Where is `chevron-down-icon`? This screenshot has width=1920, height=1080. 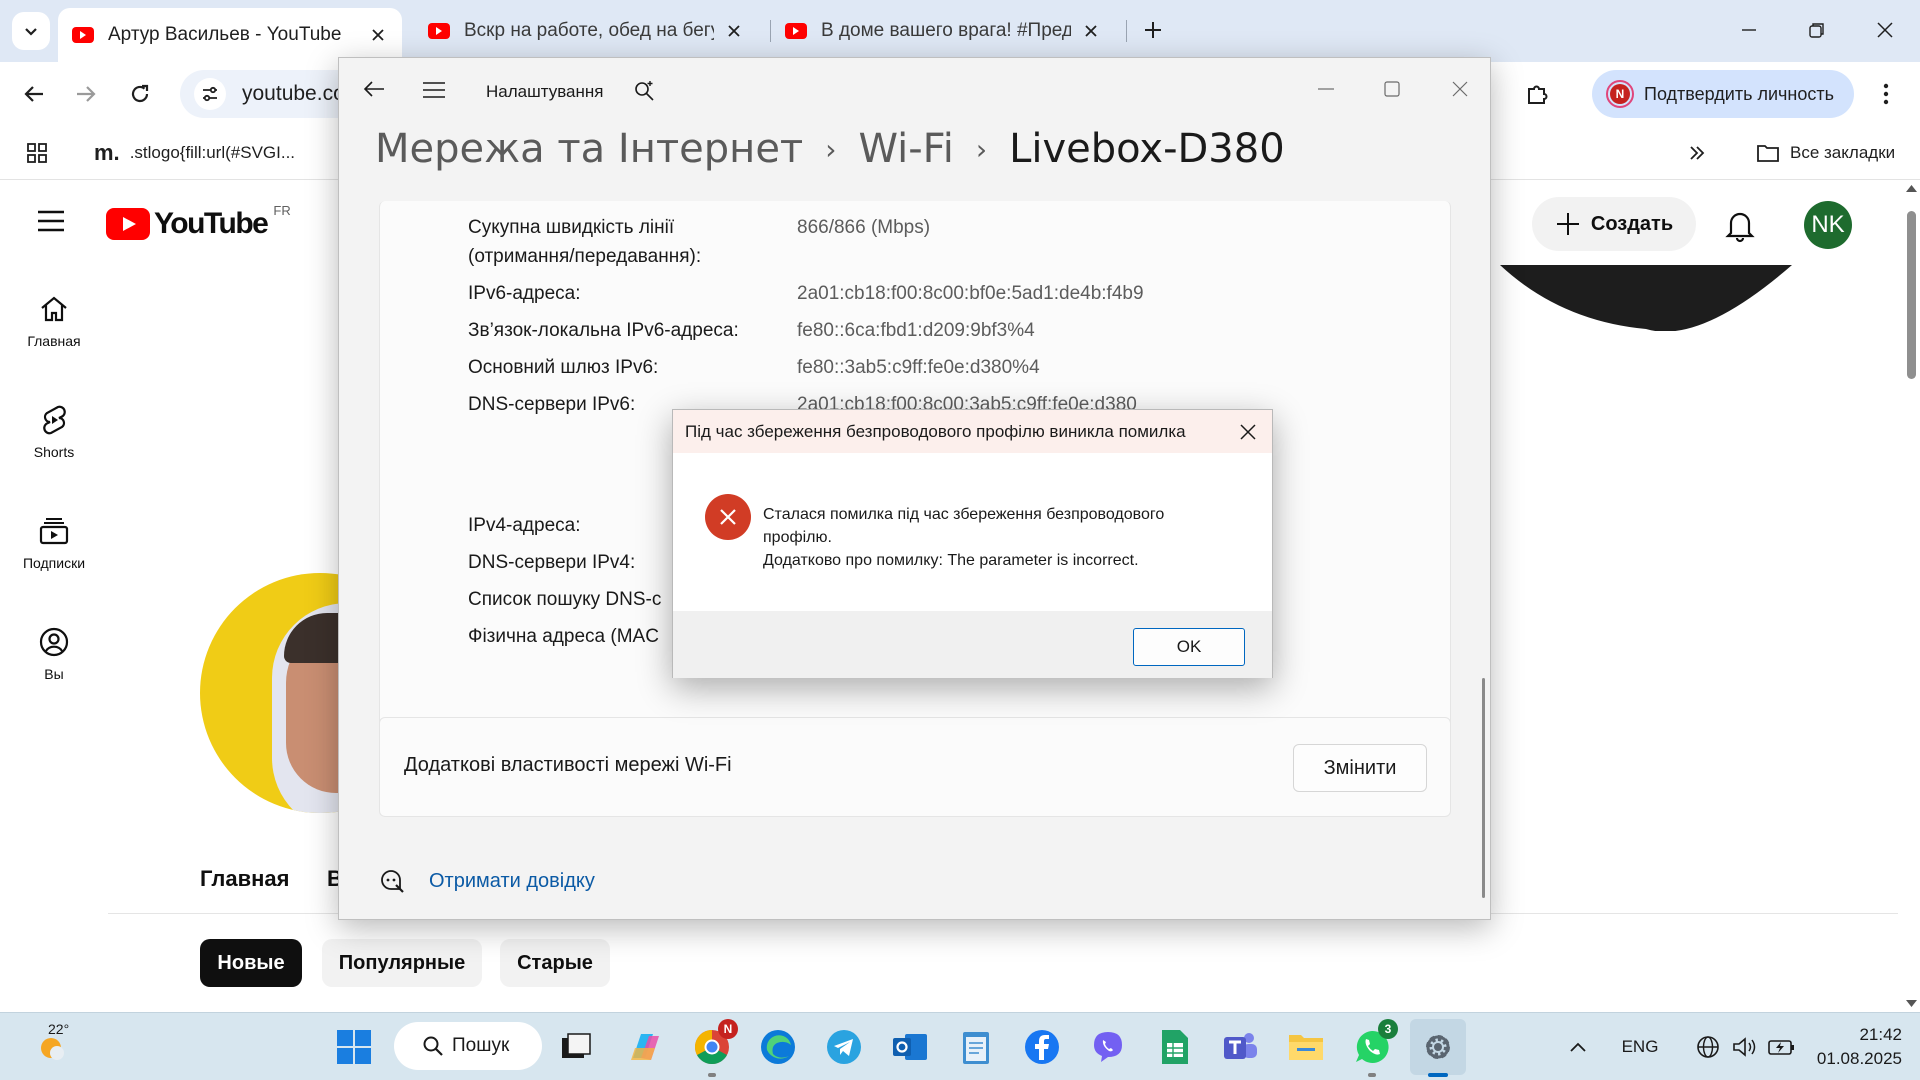 chevron-down-icon is located at coordinates (31, 32).